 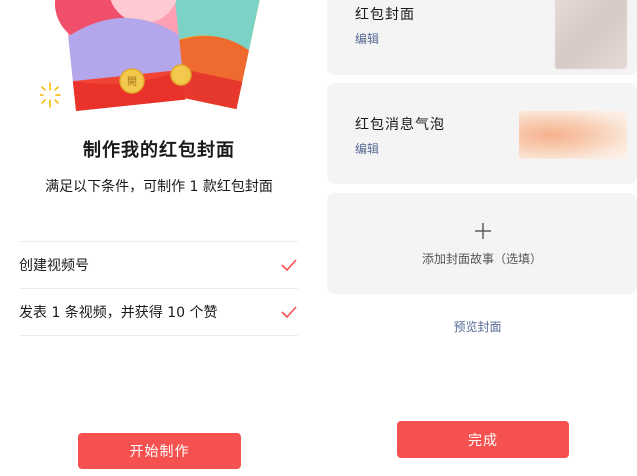 I want to click on sparkle-icon-left, so click(x=50, y=95).